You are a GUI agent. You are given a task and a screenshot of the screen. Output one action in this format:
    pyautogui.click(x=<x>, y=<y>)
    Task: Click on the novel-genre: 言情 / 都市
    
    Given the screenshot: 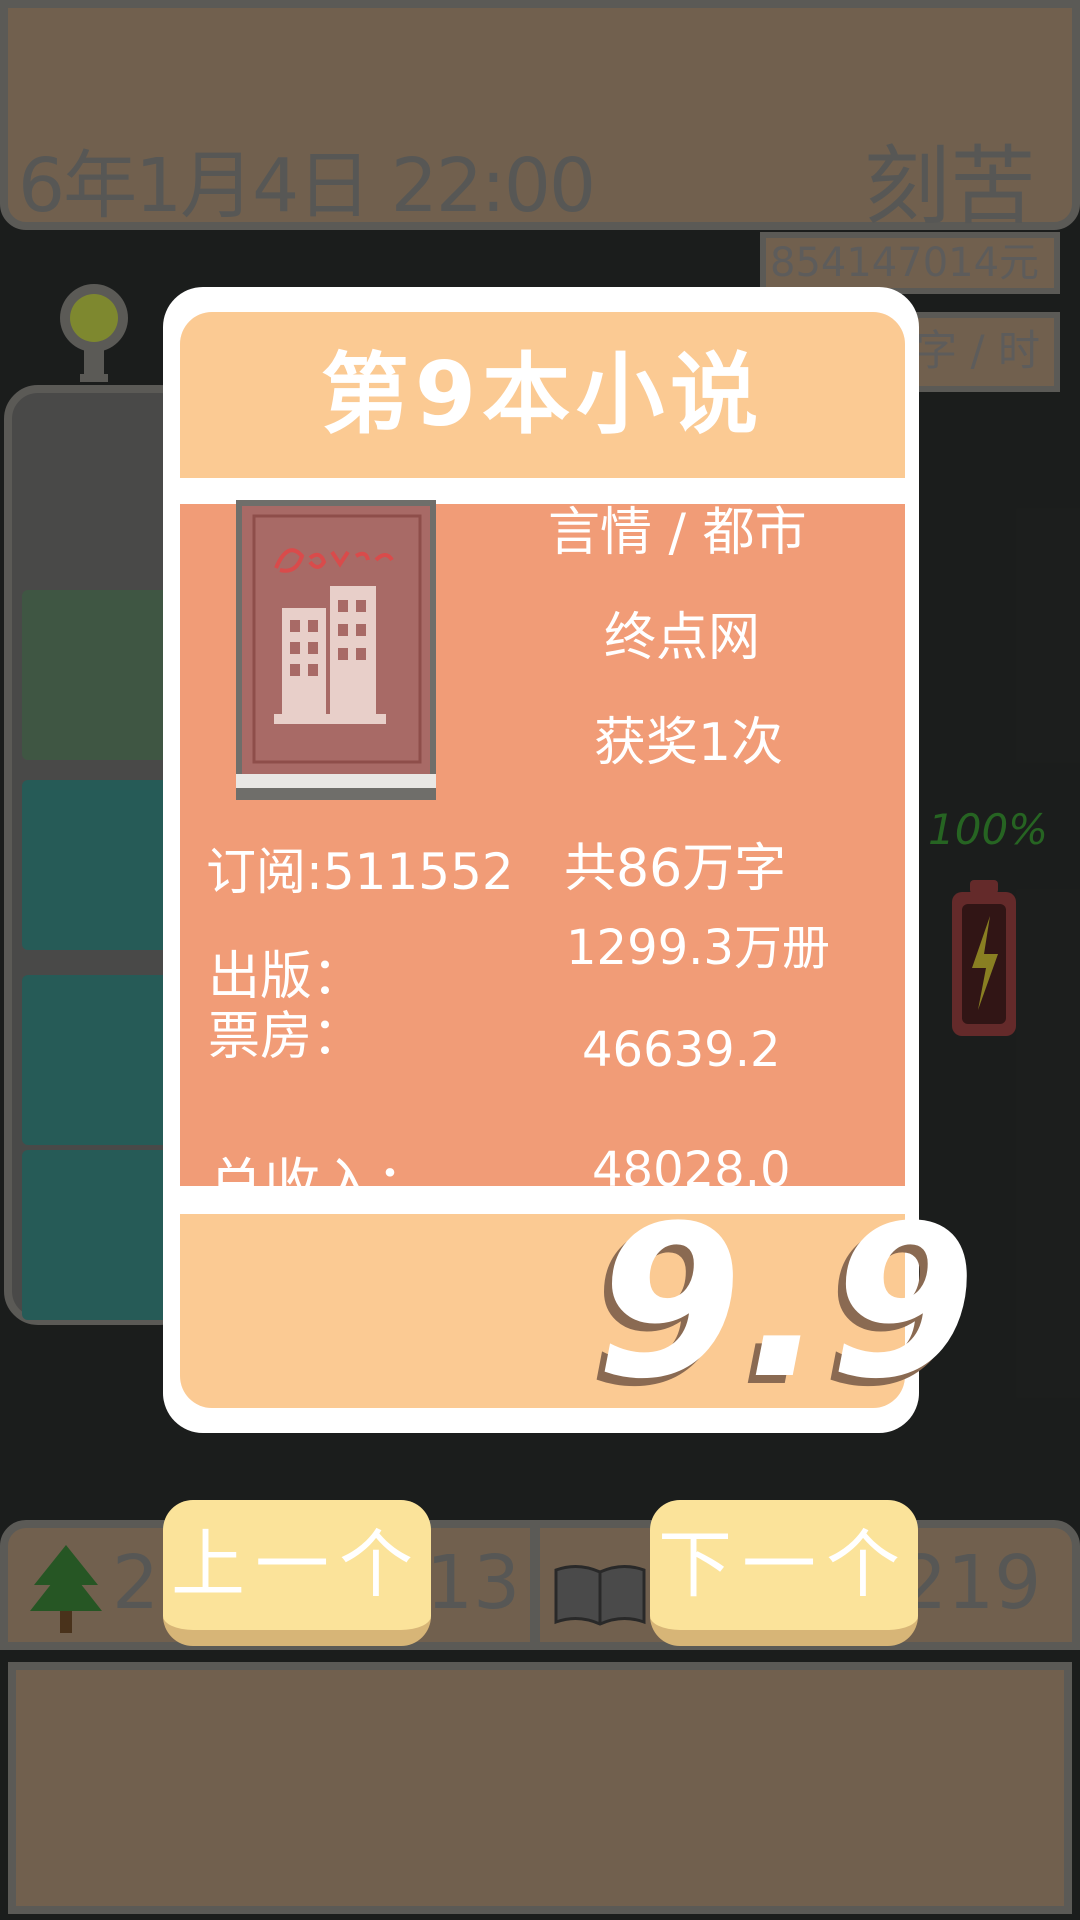 What is the action you would take?
    pyautogui.click(x=677, y=533)
    